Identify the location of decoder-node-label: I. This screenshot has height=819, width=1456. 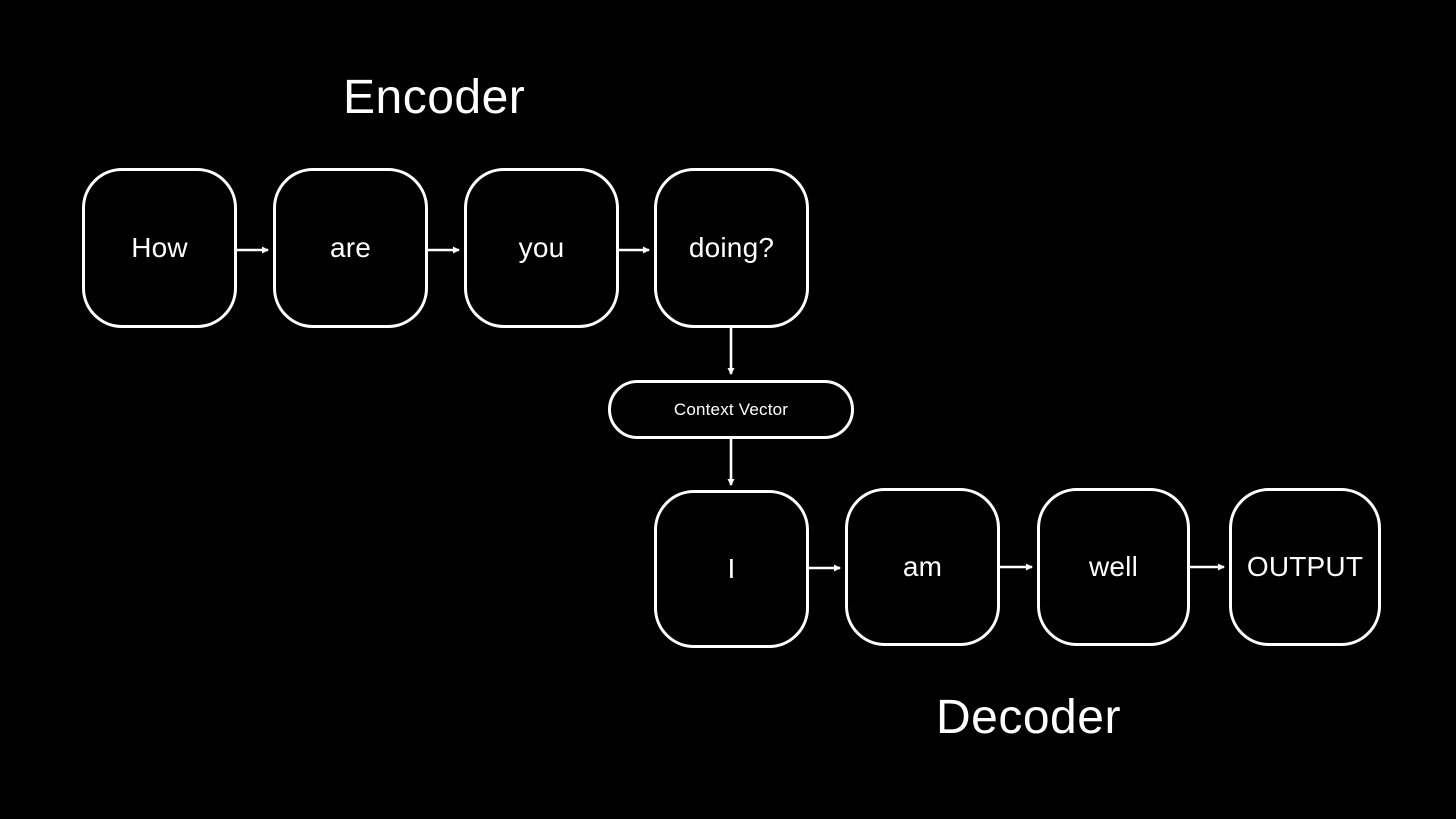
(731, 568).